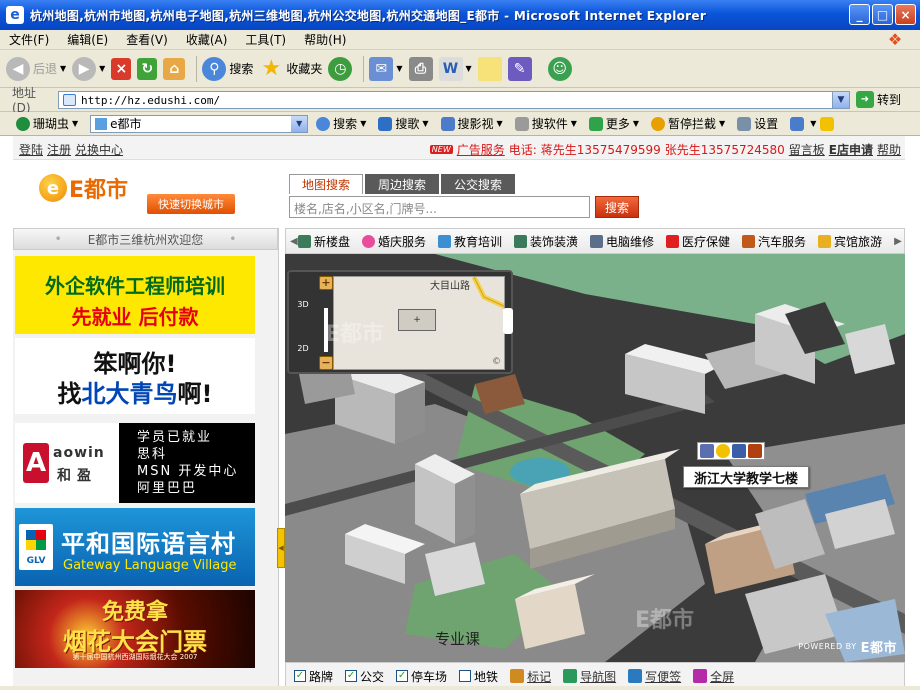 The height and width of the screenshot is (690, 920). Describe the element at coordinates (340, 68) in the screenshot. I see `history-button: ◷` at that location.